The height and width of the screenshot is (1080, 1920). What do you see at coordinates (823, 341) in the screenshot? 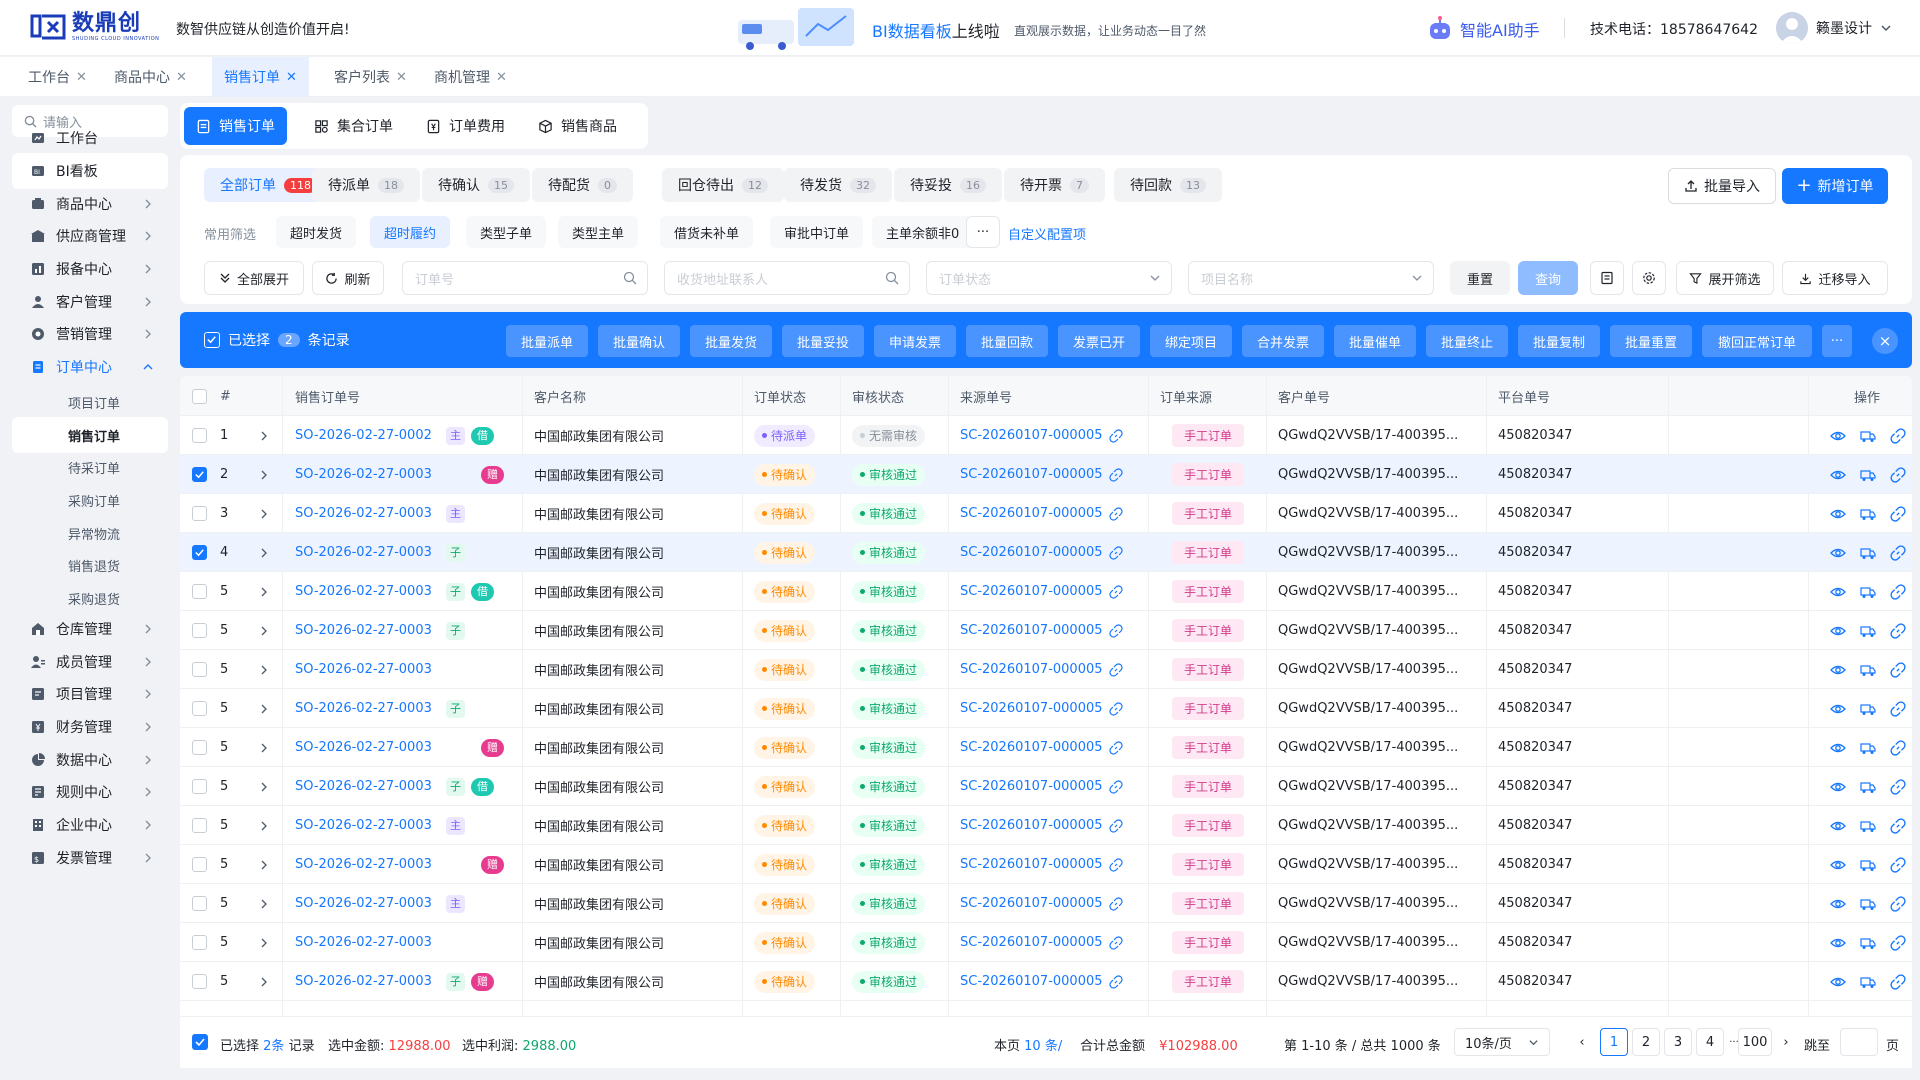
I see `batch-action-button: 批量妥投` at bounding box center [823, 341].